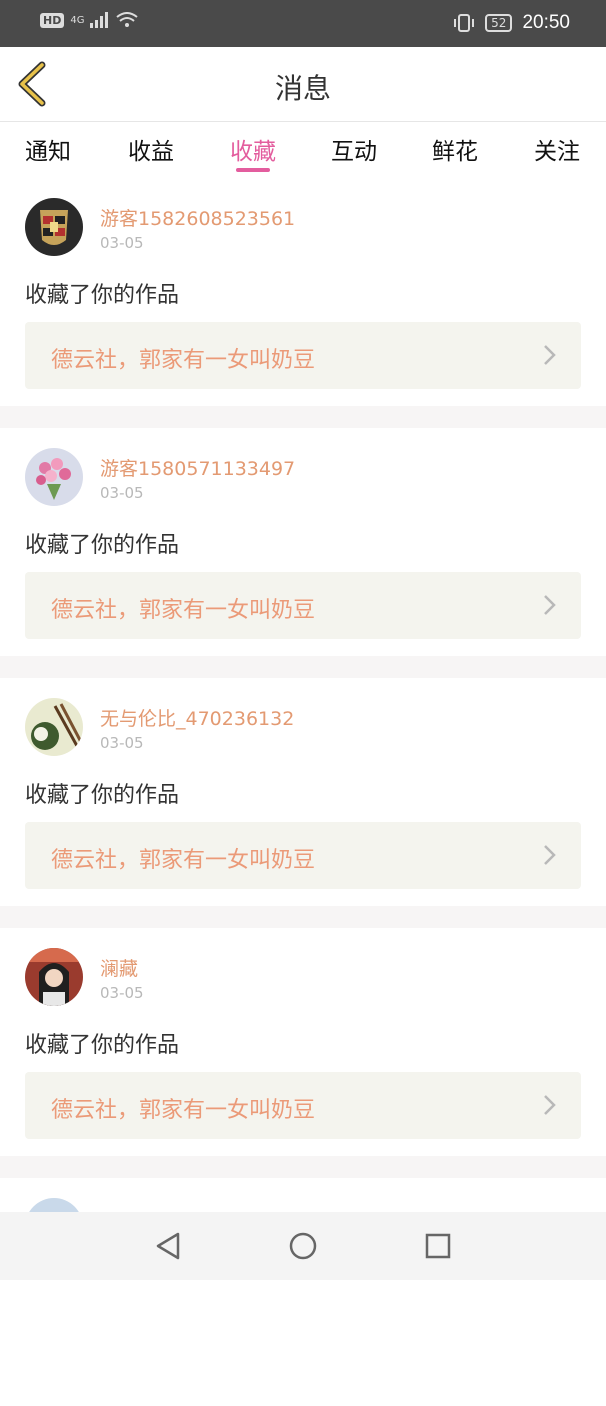 The width and height of the screenshot is (606, 1406). Describe the element at coordinates (99, 20) in the screenshot. I see `signal-icon` at that location.